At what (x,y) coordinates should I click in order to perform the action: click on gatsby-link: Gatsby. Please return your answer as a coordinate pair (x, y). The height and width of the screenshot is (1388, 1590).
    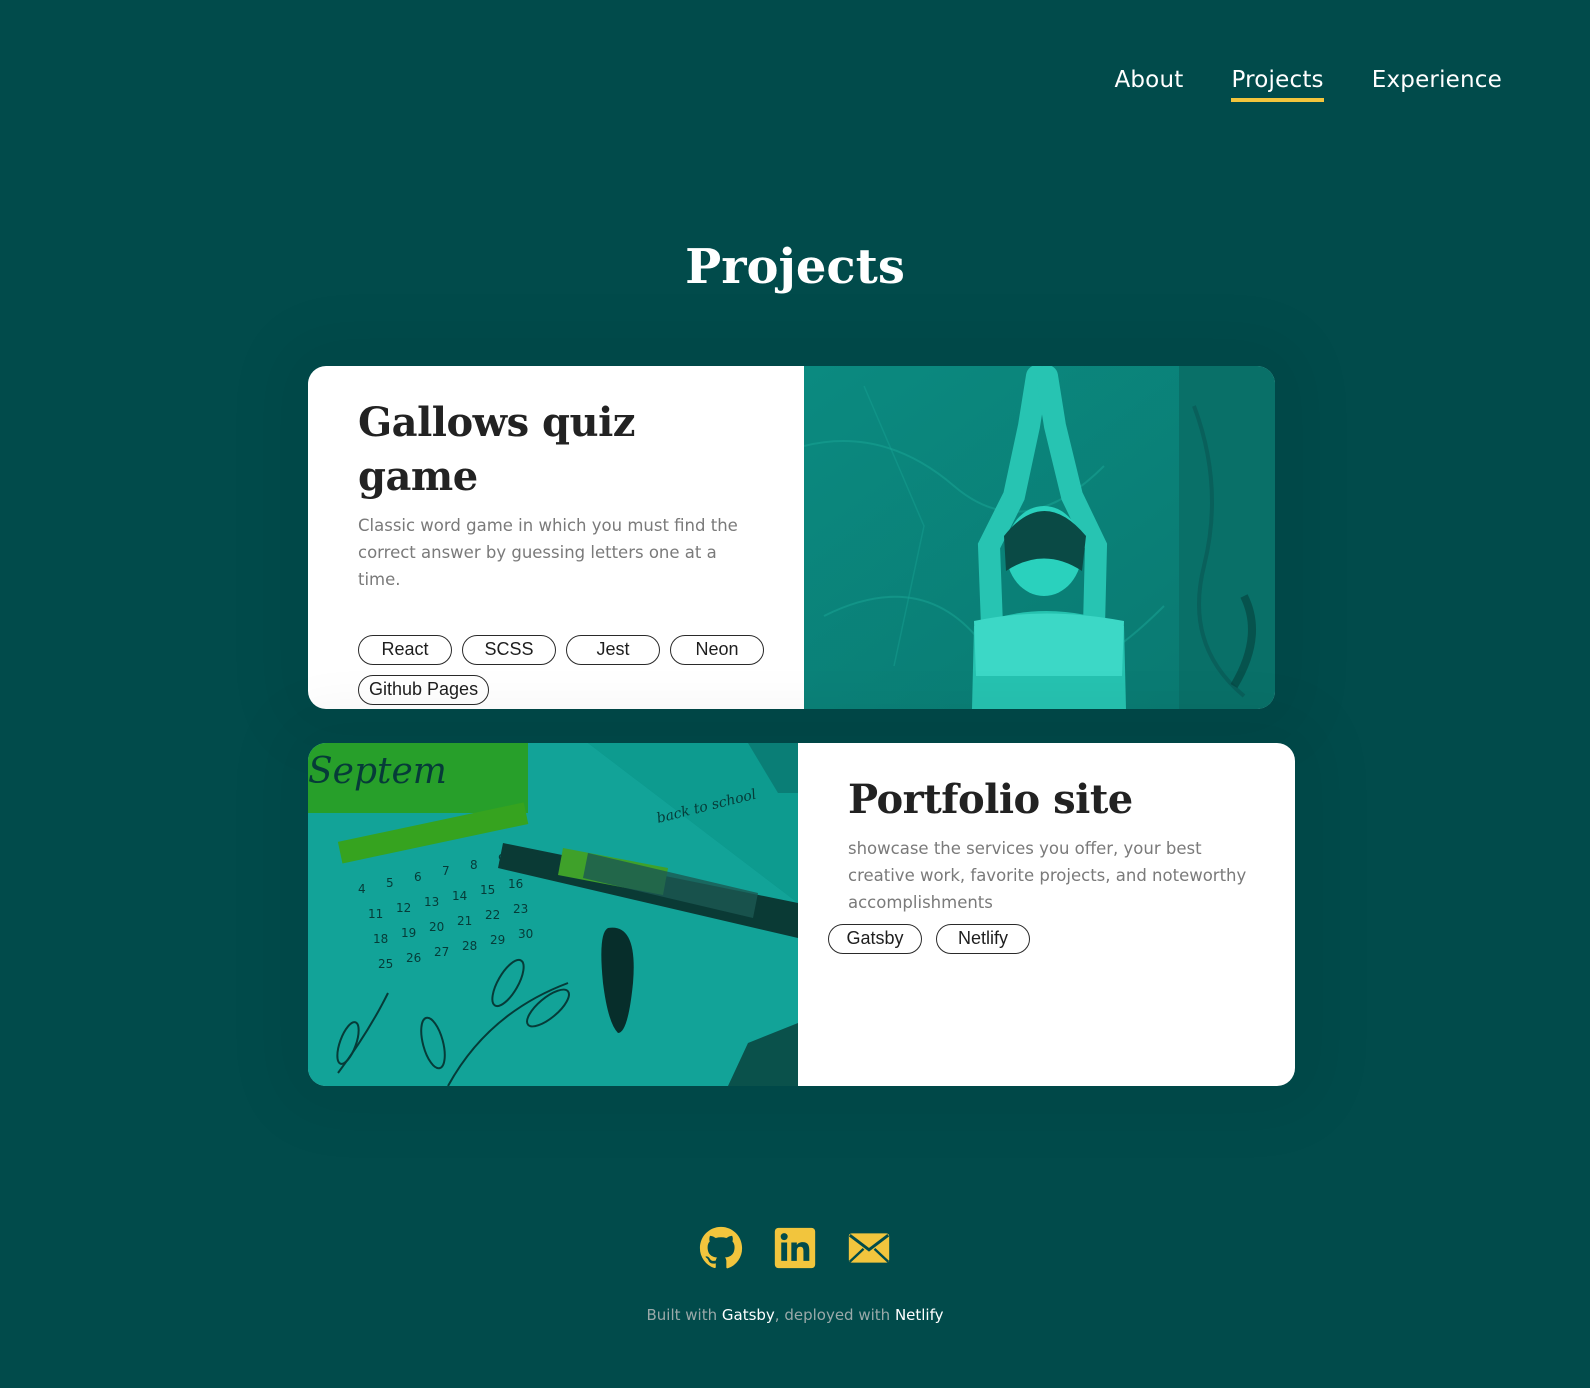
    Looking at the image, I should click on (748, 1315).